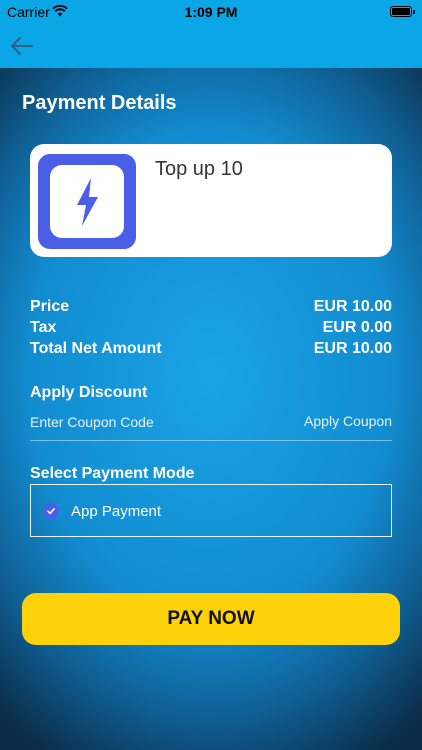  What do you see at coordinates (150, 422) in the screenshot?
I see `coupon-code-input` at bounding box center [150, 422].